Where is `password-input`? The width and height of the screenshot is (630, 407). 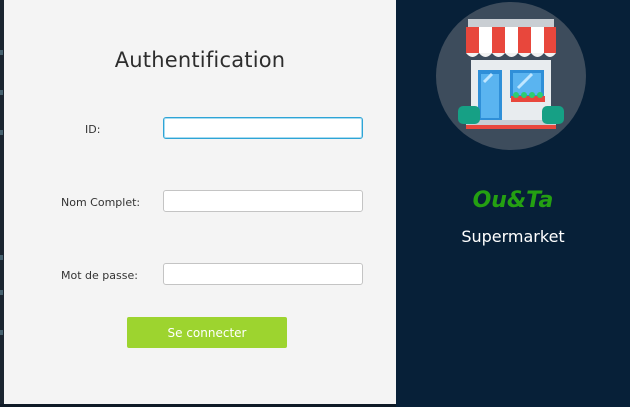 password-input is located at coordinates (263, 274).